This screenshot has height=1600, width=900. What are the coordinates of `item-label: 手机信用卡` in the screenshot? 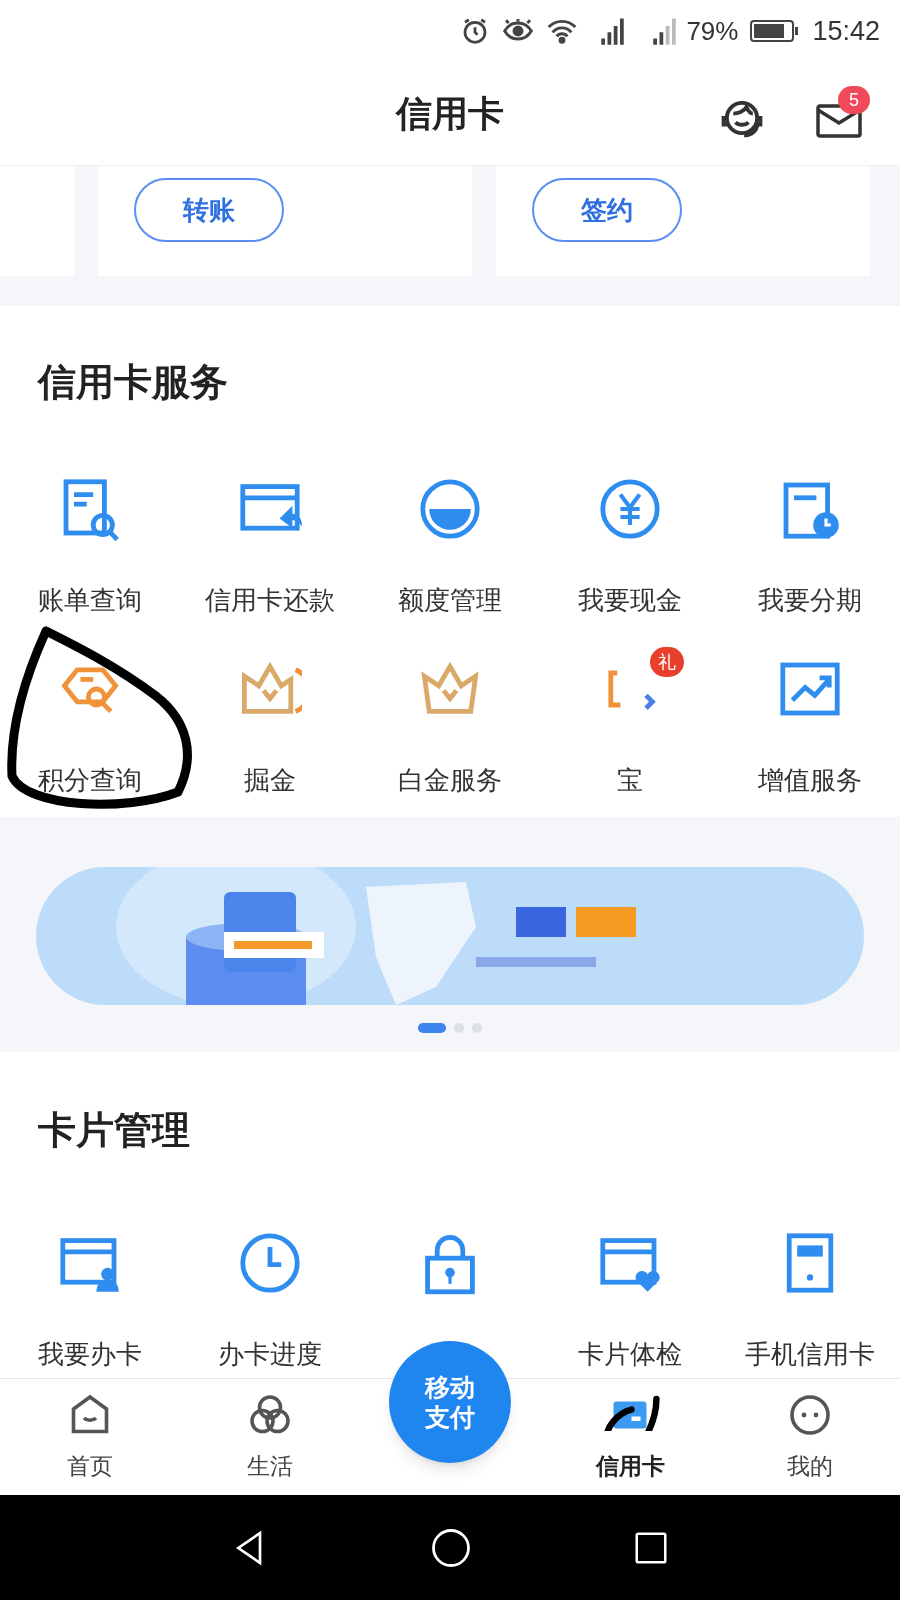 It's located at (810, 1353).